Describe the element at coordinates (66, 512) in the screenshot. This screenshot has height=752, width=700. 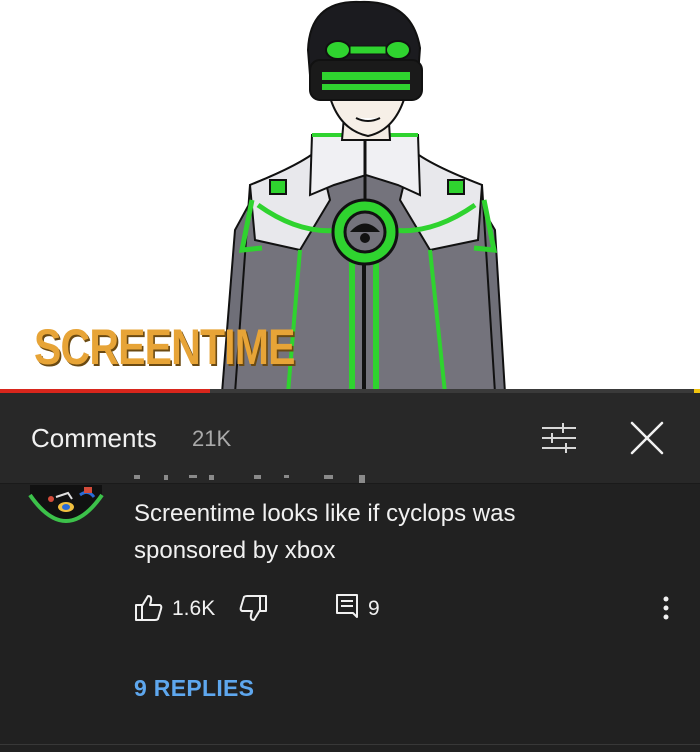
I see `avatar` at that location.